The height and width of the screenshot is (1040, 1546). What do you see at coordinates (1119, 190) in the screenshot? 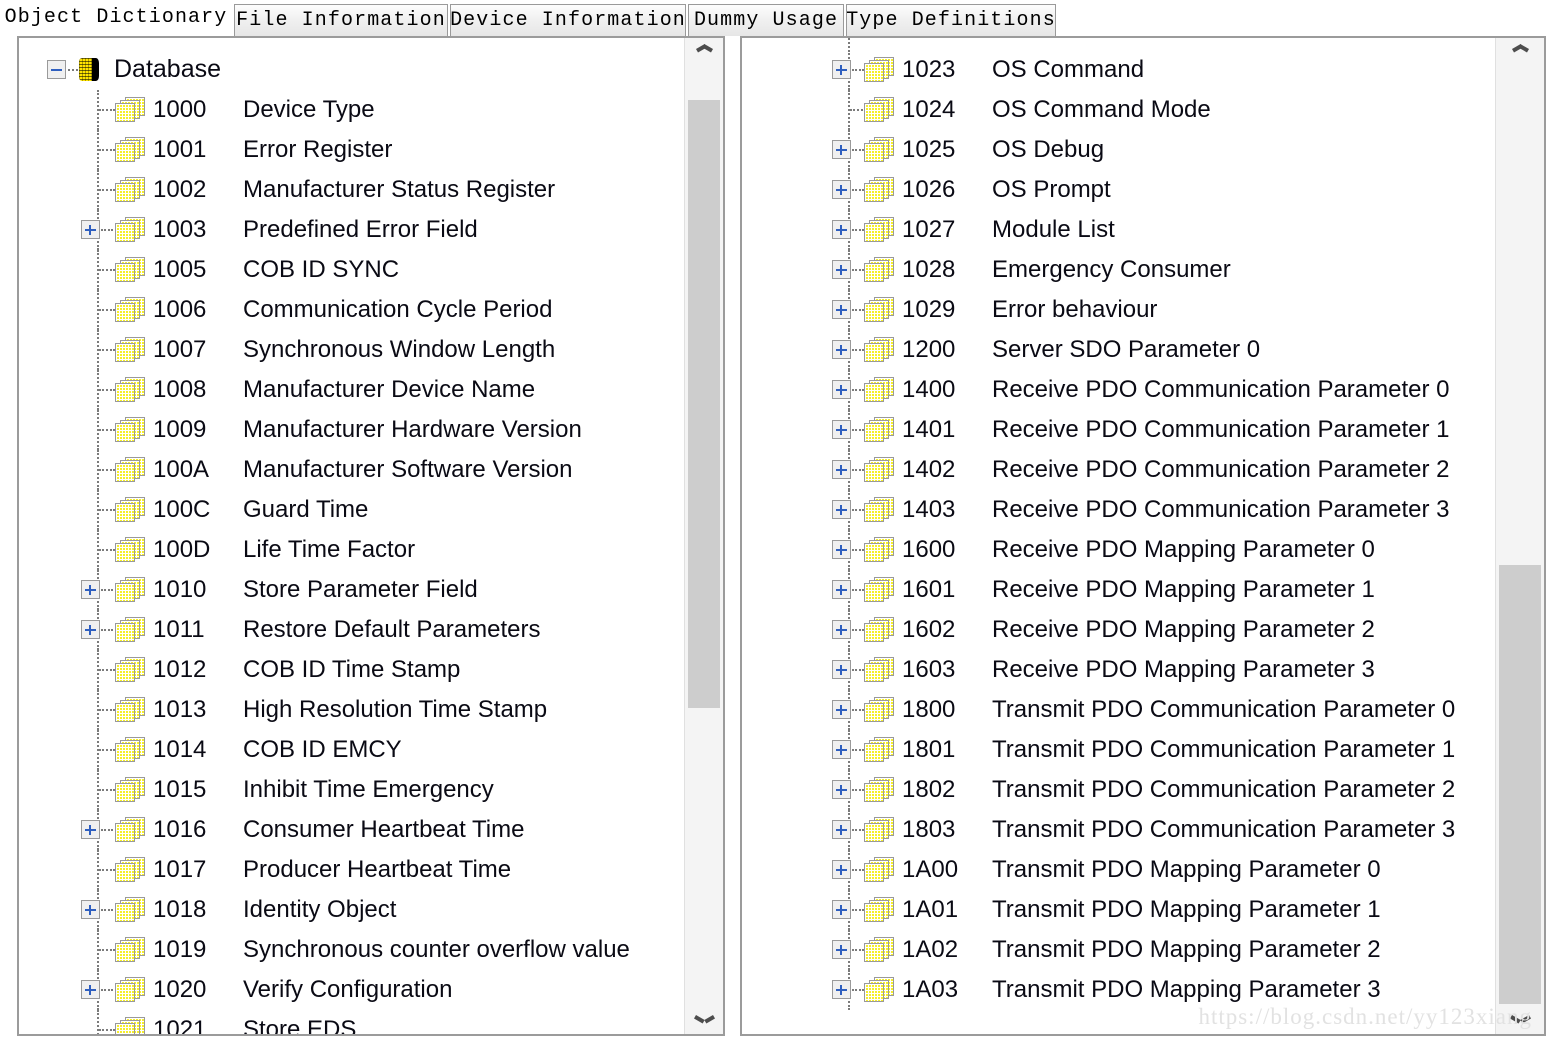
I see `tree-item-row: 1026 OS Prompt` at bounding box center [1119, 190].